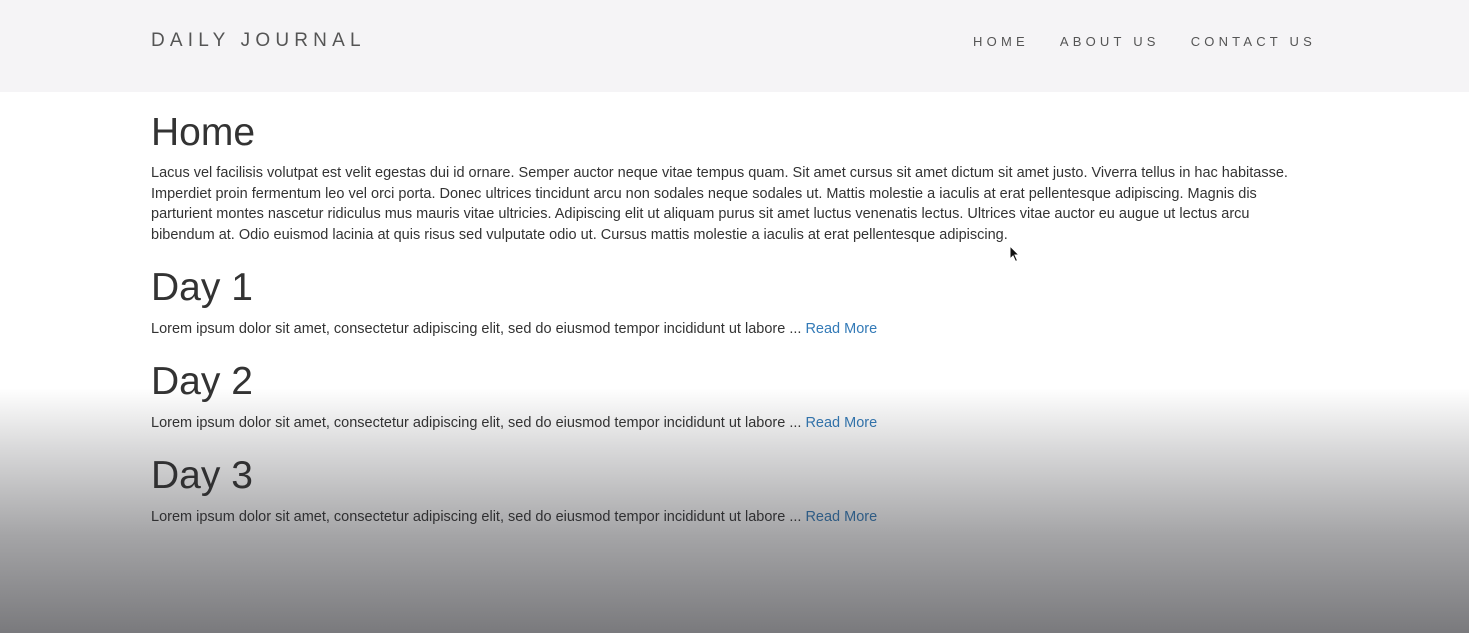  I want to click on nav-link-home: HOME, so click(1001, 41).